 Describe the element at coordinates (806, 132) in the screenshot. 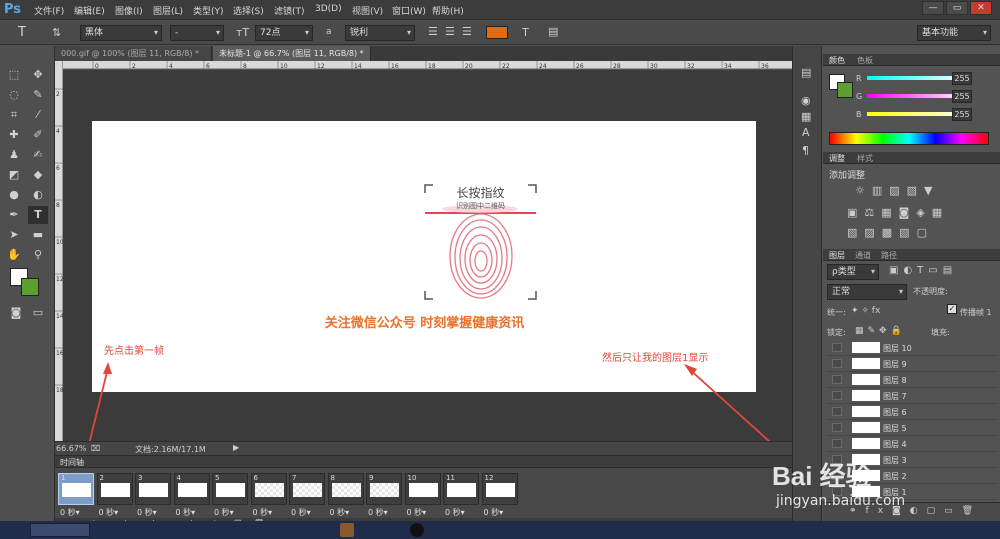

I see `character-icon: A` at that location.